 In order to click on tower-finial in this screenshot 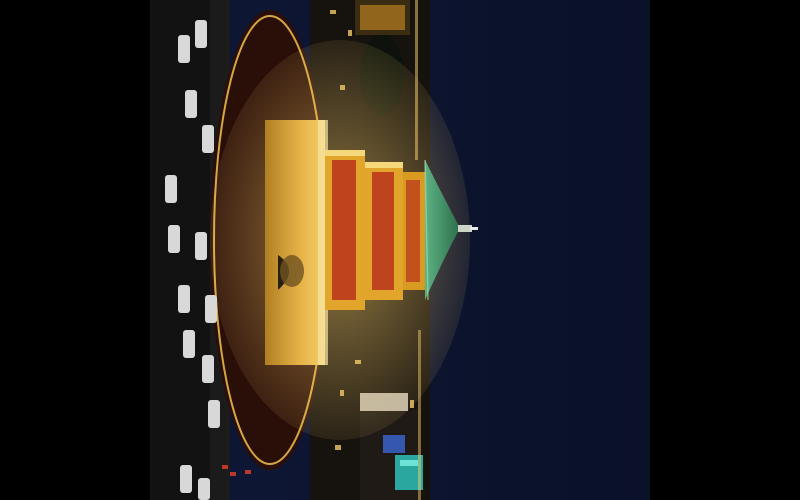, I will do `click(465, 228)`.